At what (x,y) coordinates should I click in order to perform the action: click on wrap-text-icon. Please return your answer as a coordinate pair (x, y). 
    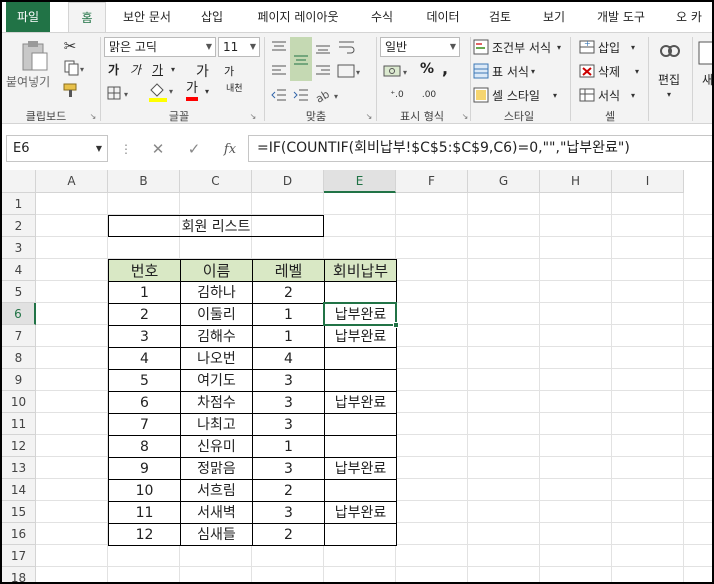
    Looking at the image, I should click on (347, 47).